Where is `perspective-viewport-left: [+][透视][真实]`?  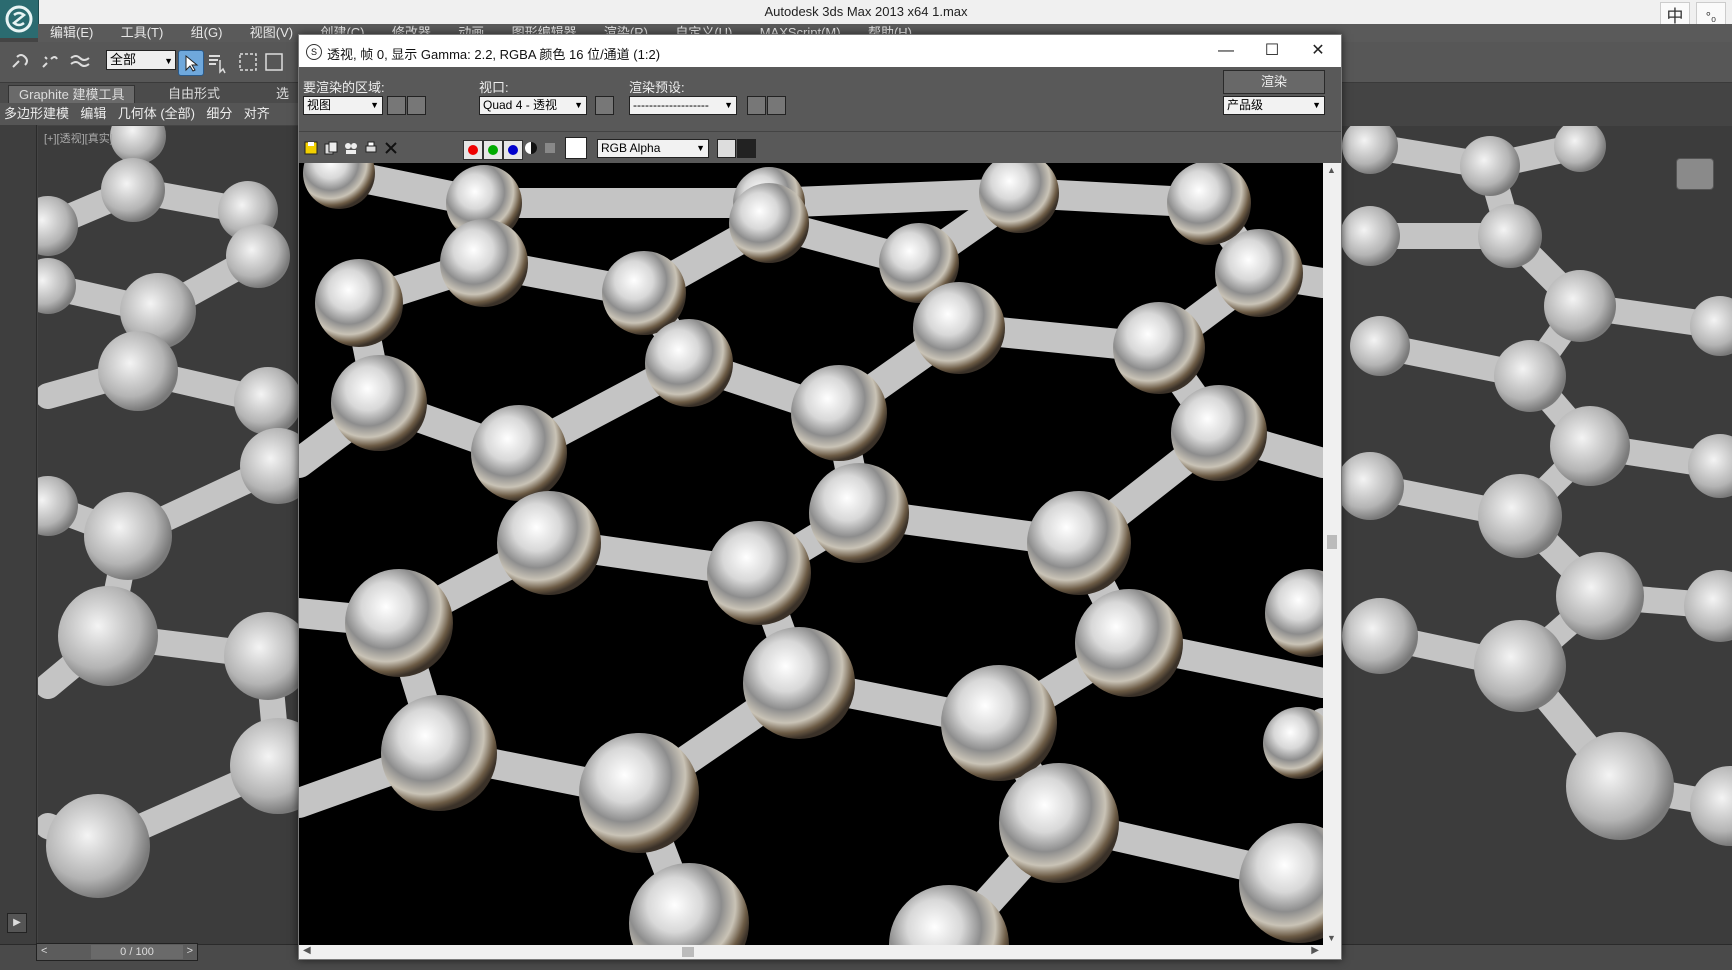 perspective-viewport-left: [+][透视][真实] is located at coordinates (168, 535).